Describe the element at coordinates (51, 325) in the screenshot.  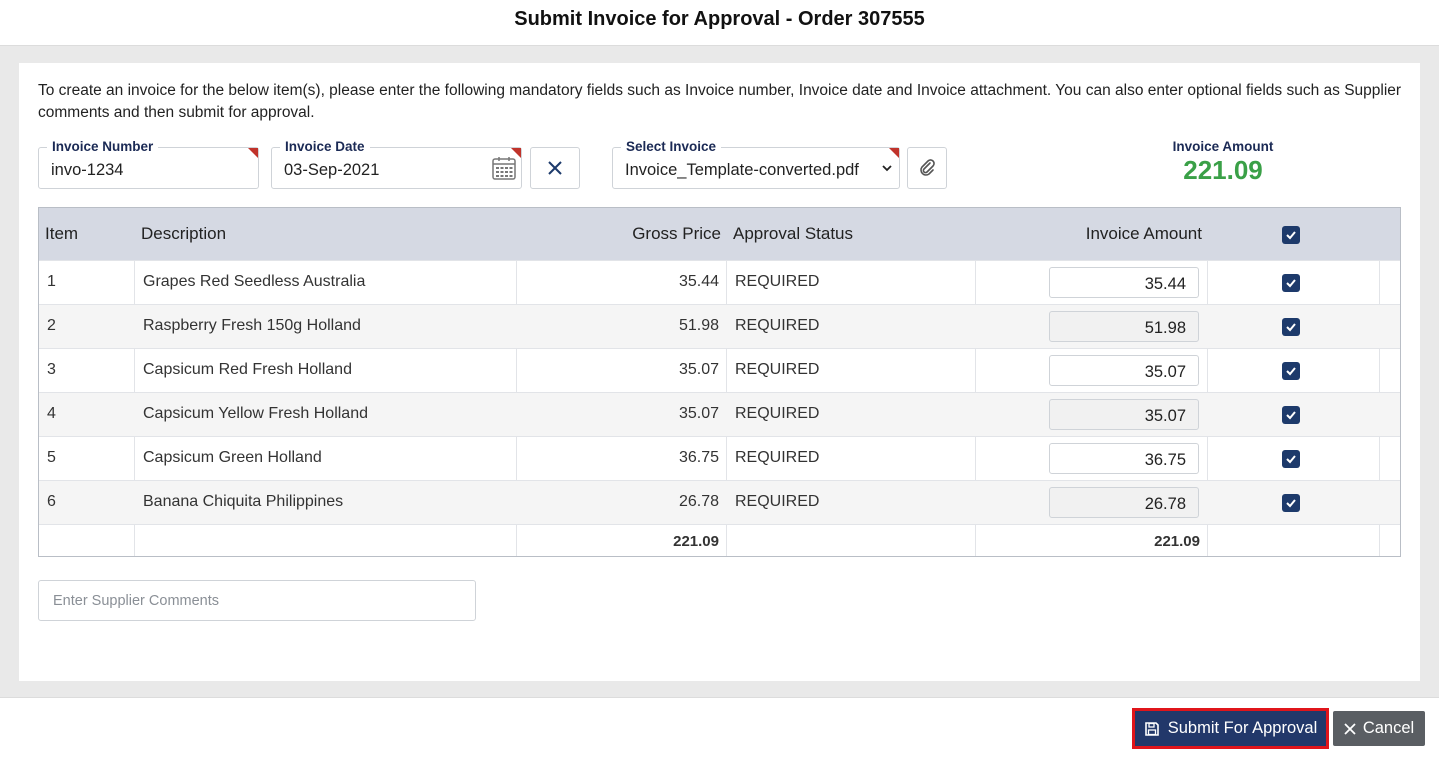
I see `cell-item: 2` at that location.